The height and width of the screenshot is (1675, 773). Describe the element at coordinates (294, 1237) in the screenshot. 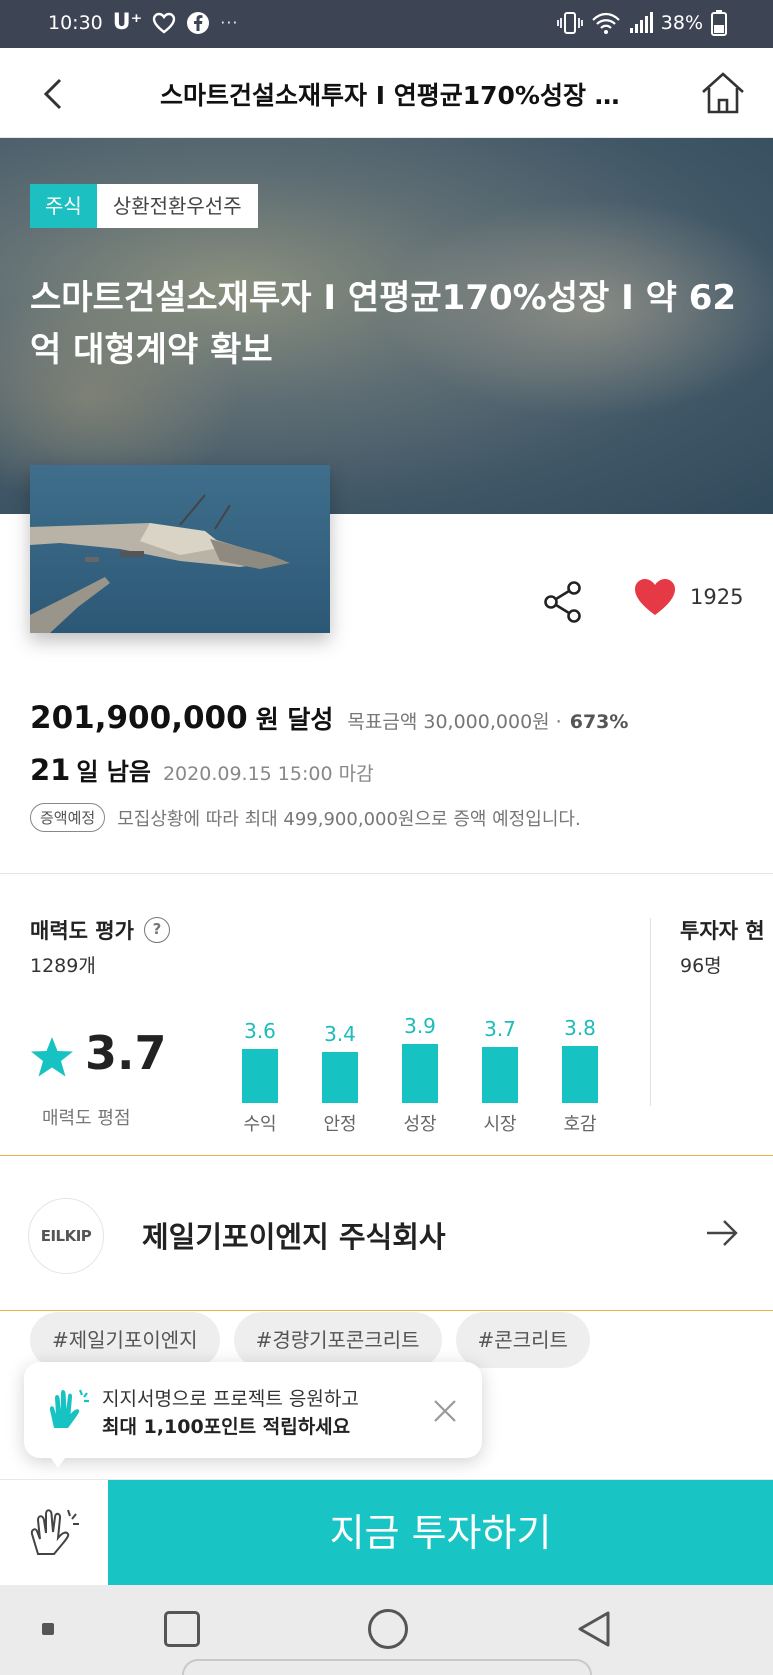

I see `company-name: 제일기포이엔지 주식회사` at that location.